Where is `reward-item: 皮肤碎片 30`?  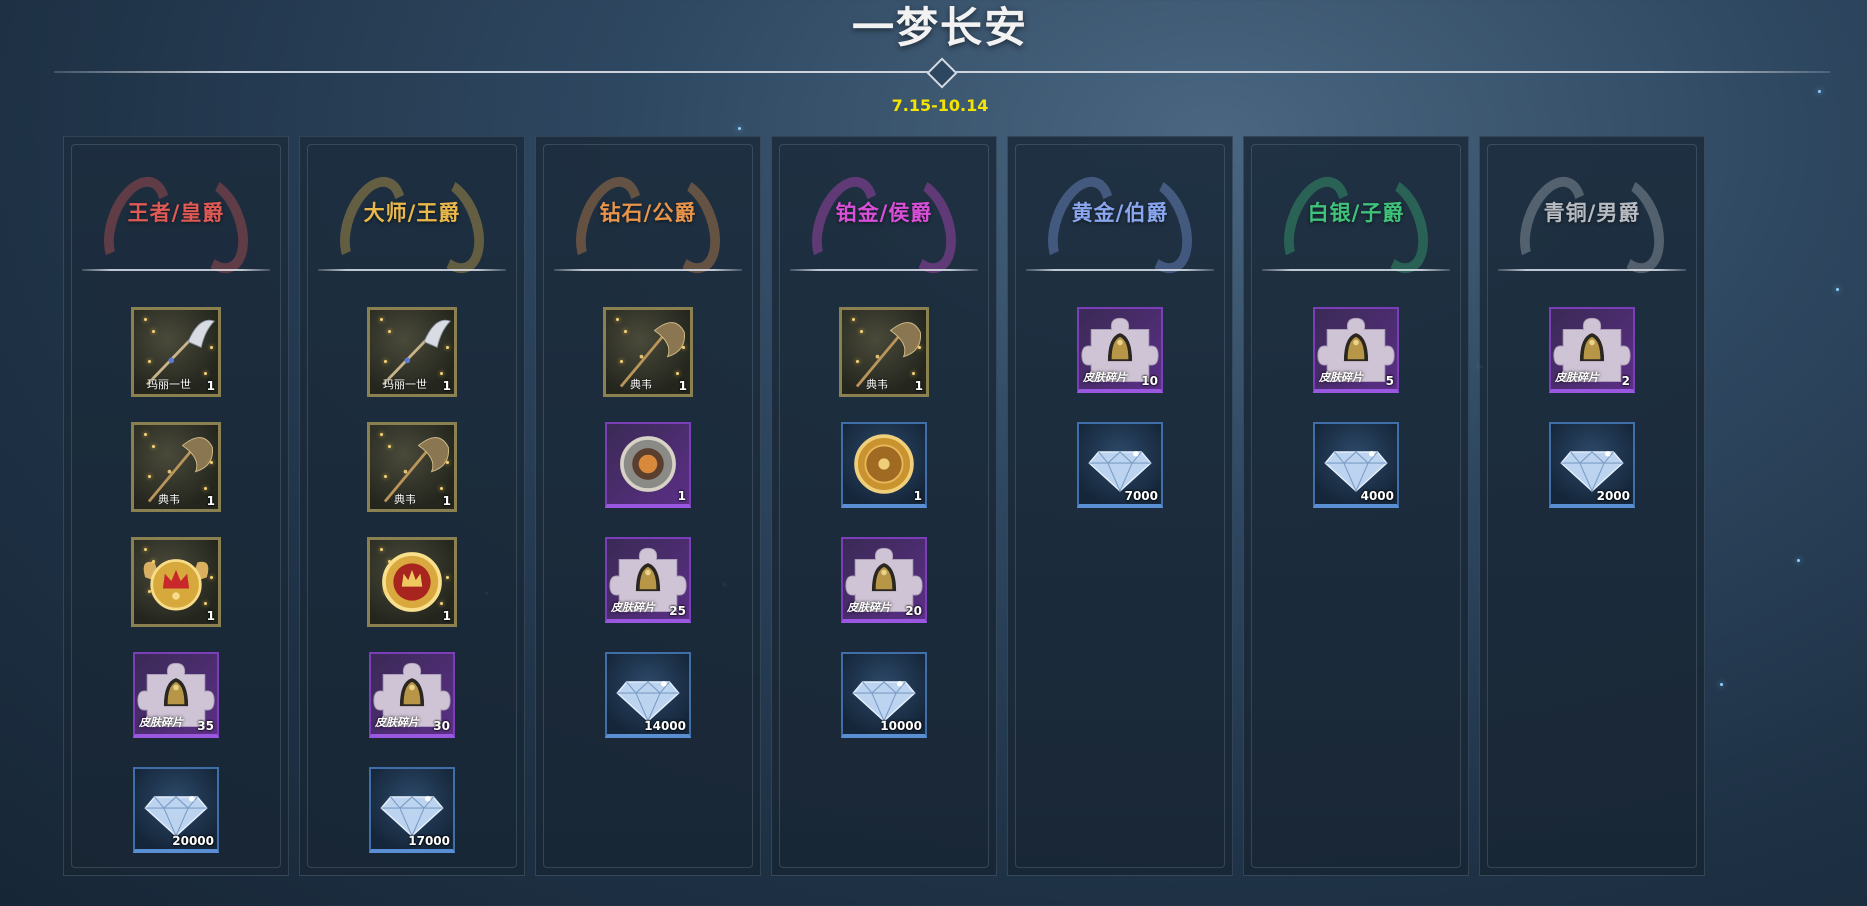
reward-item: 皮肤碎片 30 is located at coordinates (412, 695).